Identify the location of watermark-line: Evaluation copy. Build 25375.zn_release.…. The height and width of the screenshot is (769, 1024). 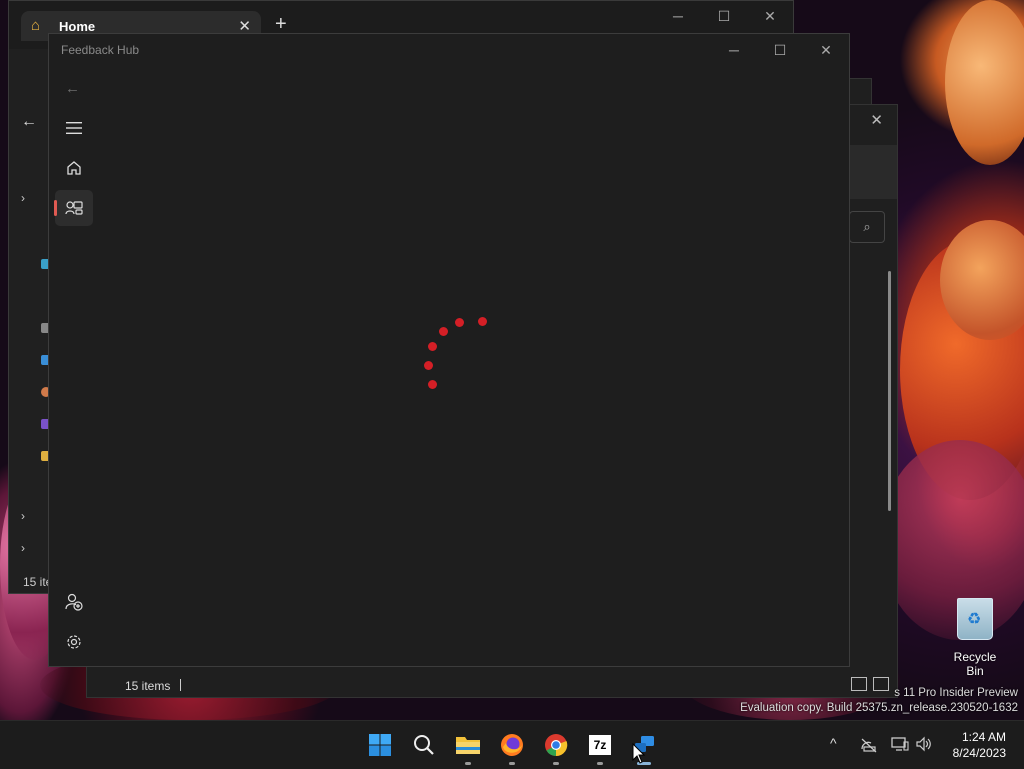
(879, 708).